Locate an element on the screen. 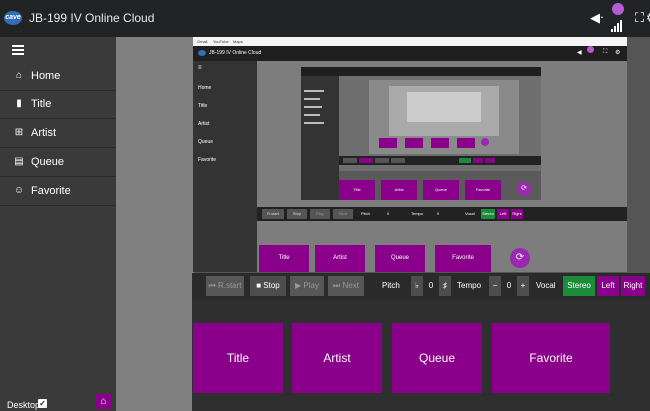 This screenshot has width=650, height=411. home-icon: ⌂ is located at coordinates (19, 75).